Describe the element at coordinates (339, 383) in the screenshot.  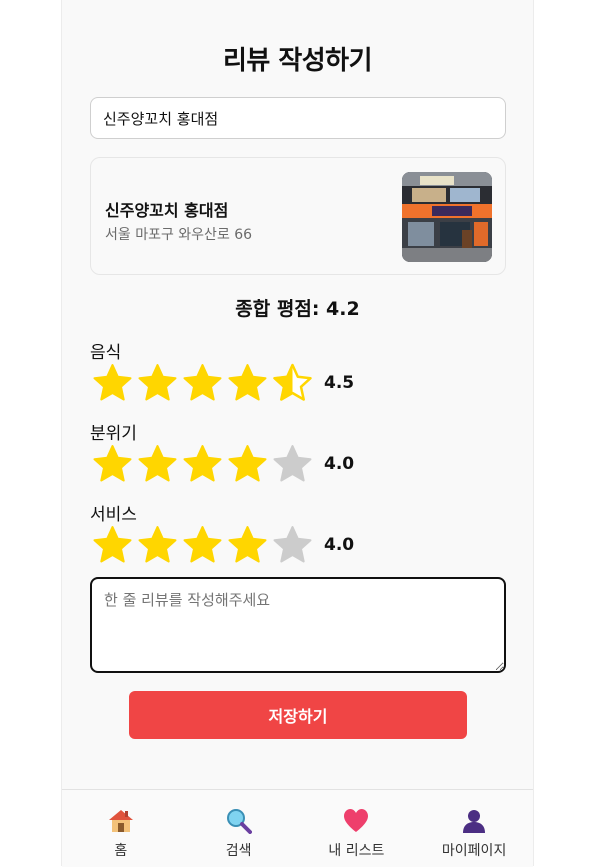
I see `rating-value-food: 4.5` at that location.